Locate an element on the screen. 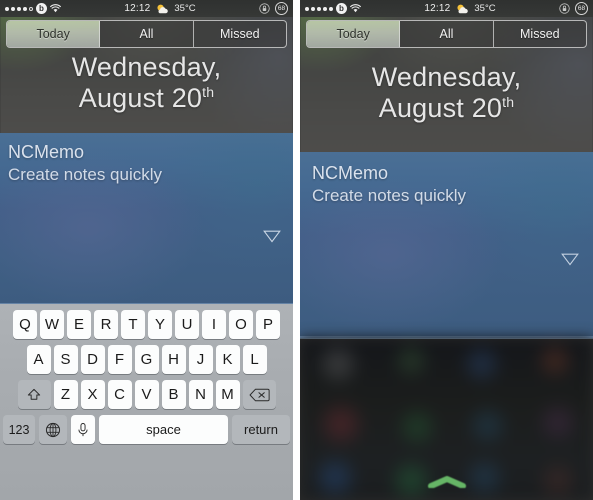 The width and height of the screenshot is (593, 500). tab-missed-right: Missed is located at coordinates (540, 34).